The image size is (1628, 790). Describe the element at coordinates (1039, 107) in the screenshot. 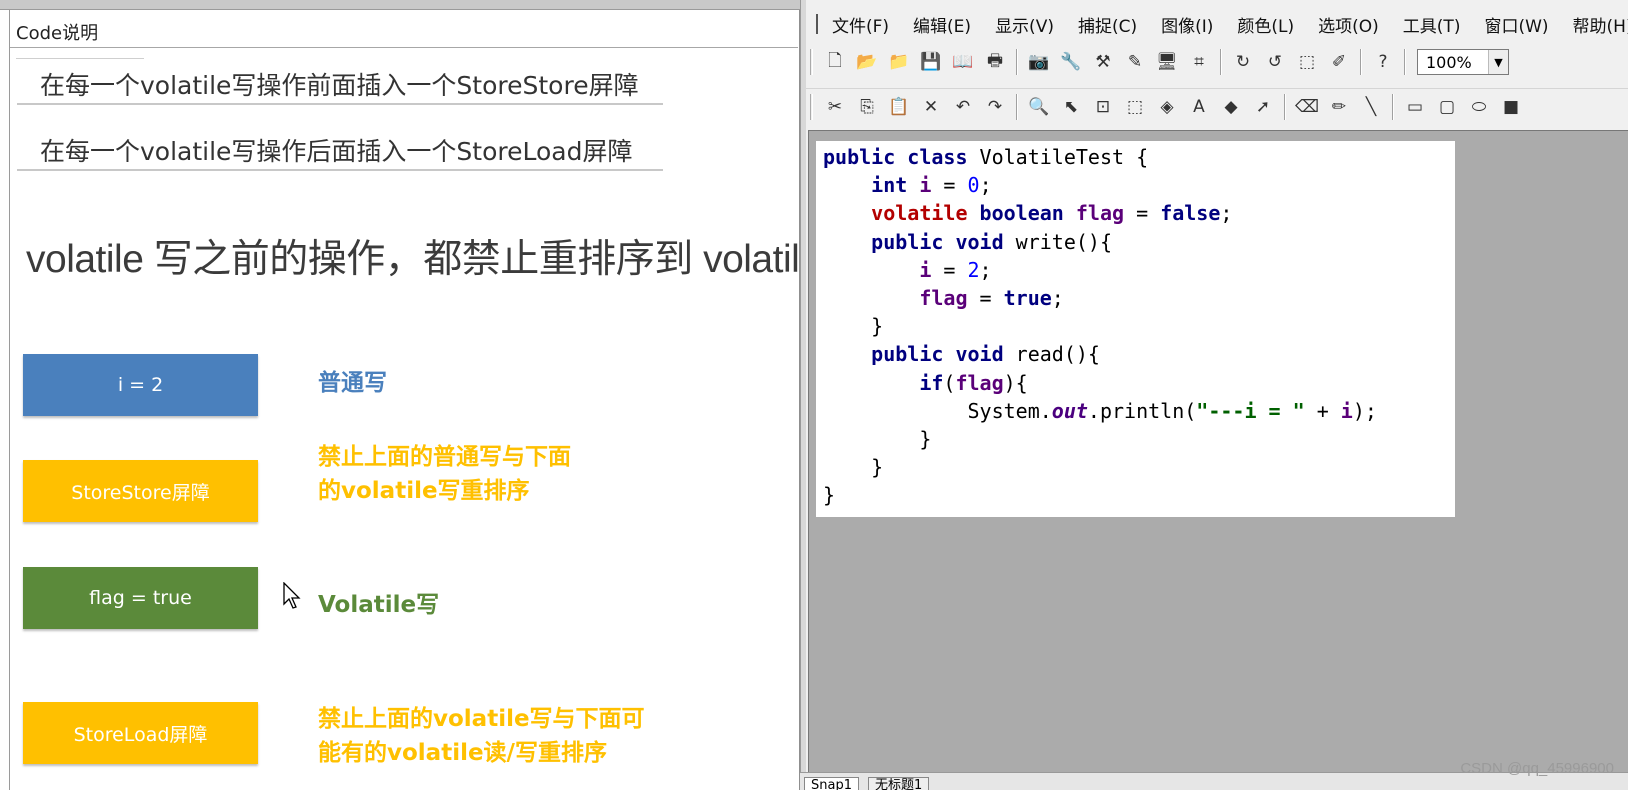

I see `zoom-icon: 🔍` at that location.